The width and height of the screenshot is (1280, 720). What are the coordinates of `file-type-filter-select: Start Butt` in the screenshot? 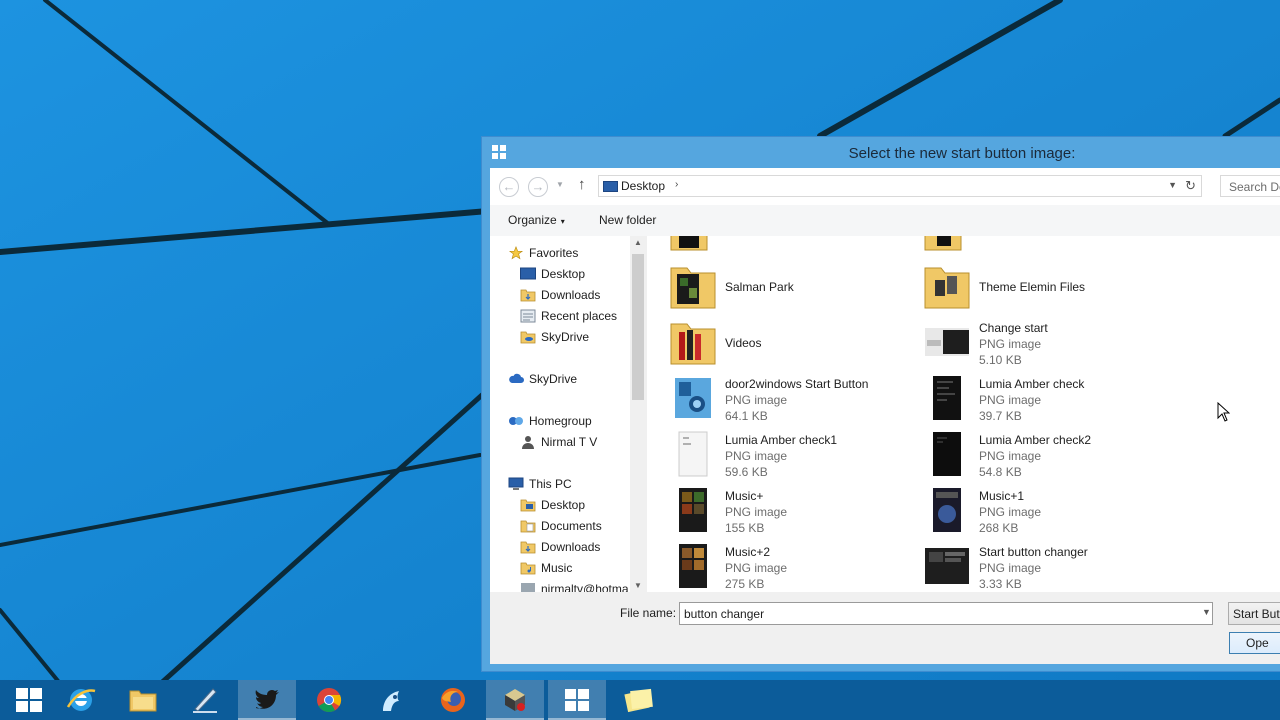 It's located at (1254, 613).